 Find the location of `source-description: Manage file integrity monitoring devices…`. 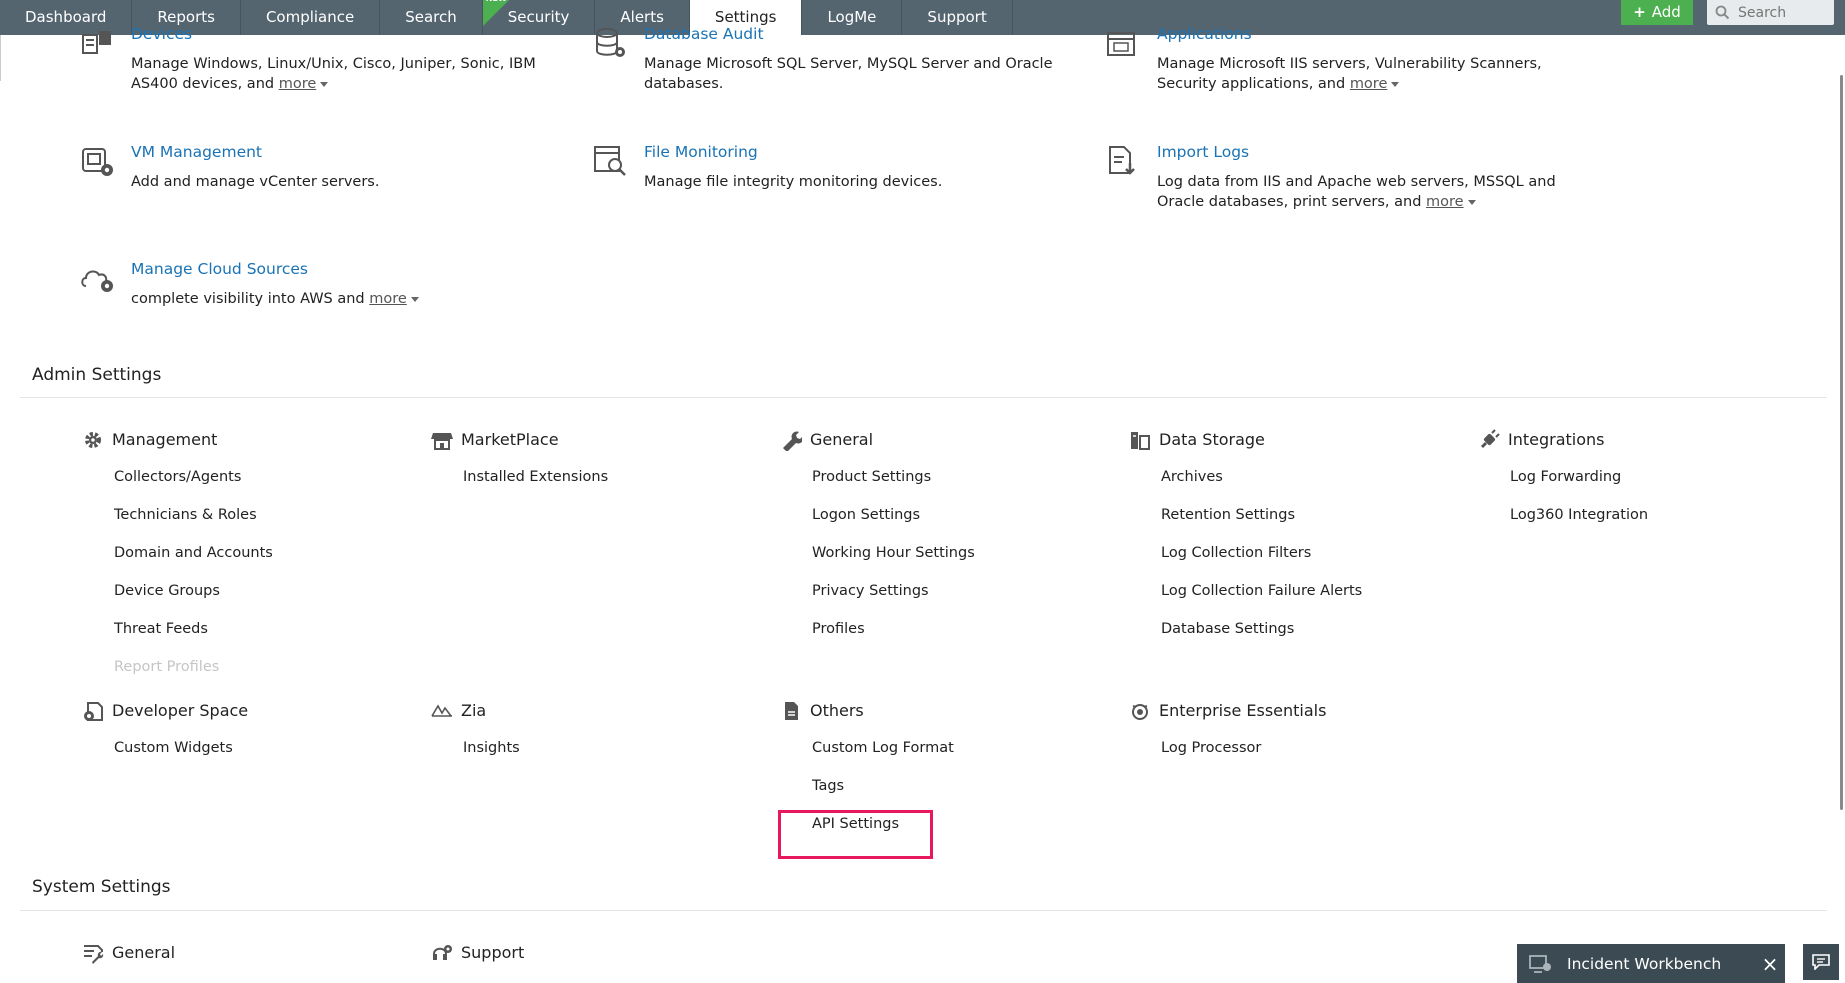

source-description: Manage file integrity monitoring devices… is located at coordinates (793, 182).